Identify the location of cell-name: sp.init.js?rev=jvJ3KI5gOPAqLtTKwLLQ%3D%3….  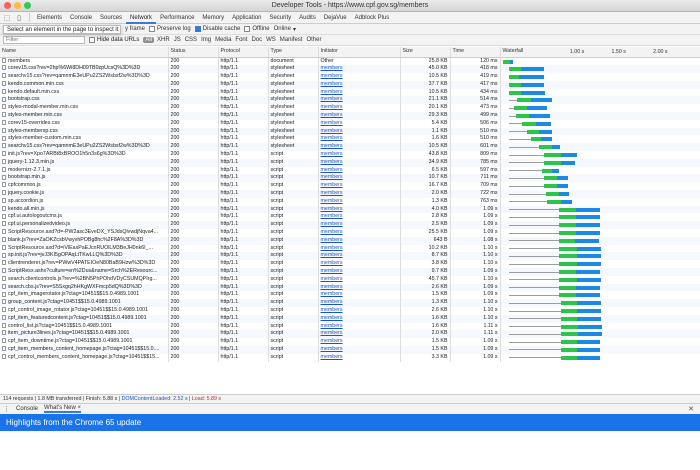
(84, 256).